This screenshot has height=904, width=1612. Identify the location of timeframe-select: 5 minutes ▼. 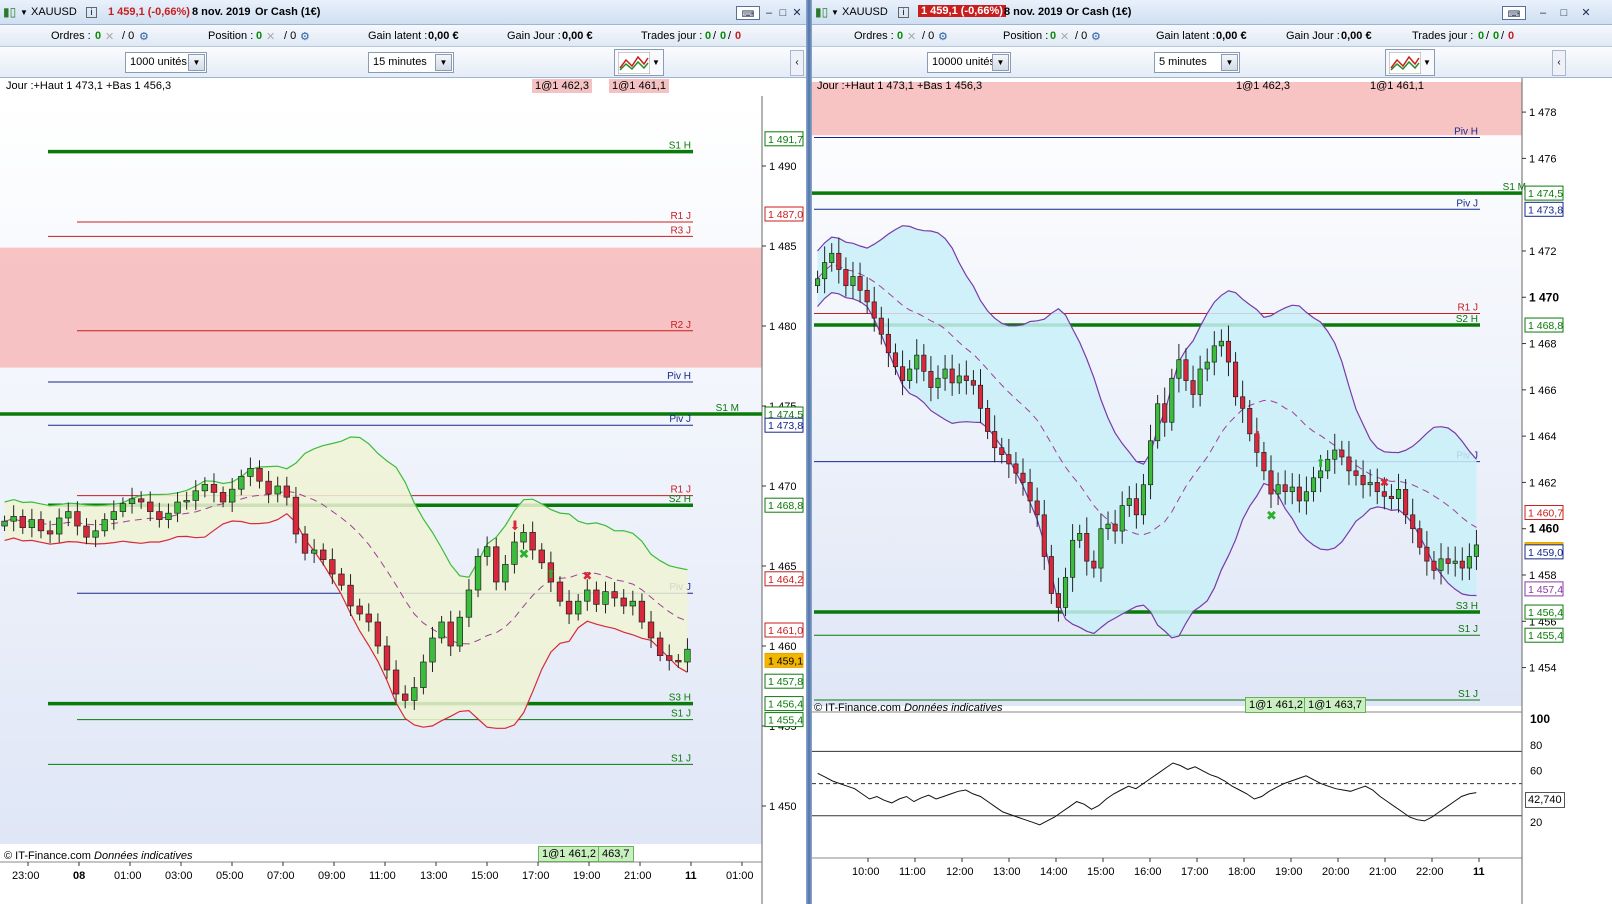
(1197, 62).